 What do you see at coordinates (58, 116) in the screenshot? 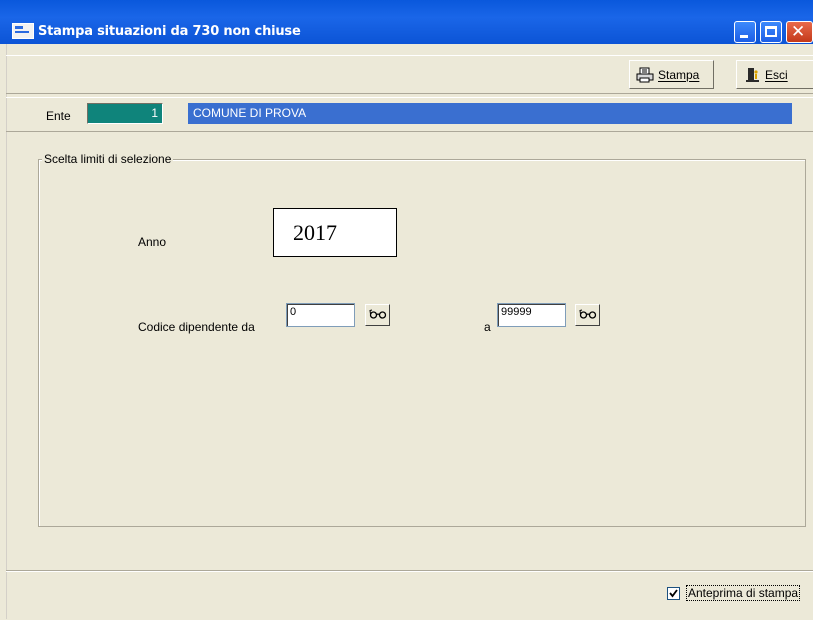
I see `ente-label: Ente` at bounding box center [58, 116].